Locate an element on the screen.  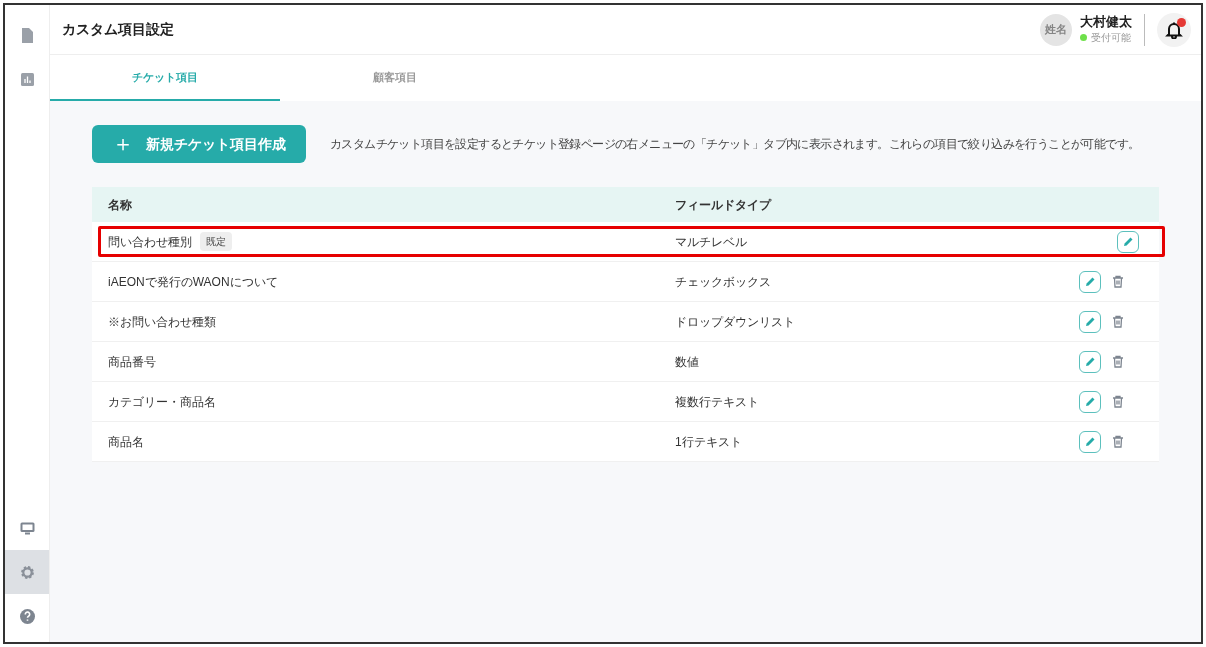
tab: チケット項目 is located at coordinates (165, 78).